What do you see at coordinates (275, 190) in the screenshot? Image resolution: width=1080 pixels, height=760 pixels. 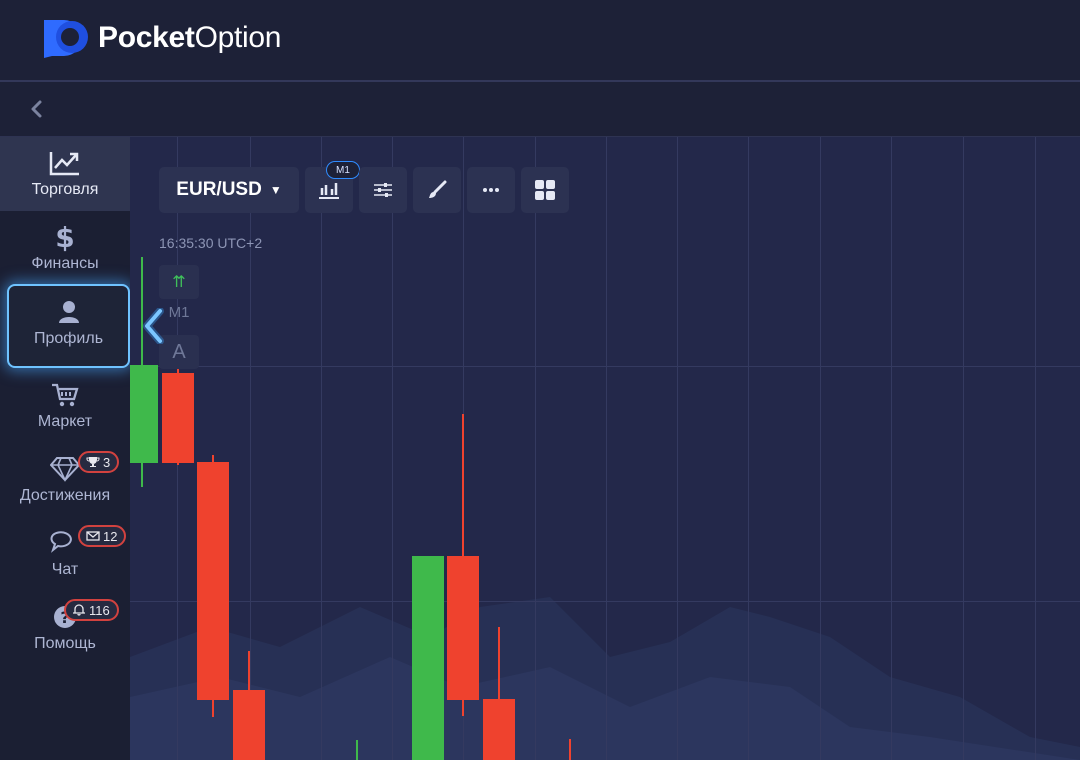 I see `caret-down-icon: ▼` at bounding box center [275, 190].